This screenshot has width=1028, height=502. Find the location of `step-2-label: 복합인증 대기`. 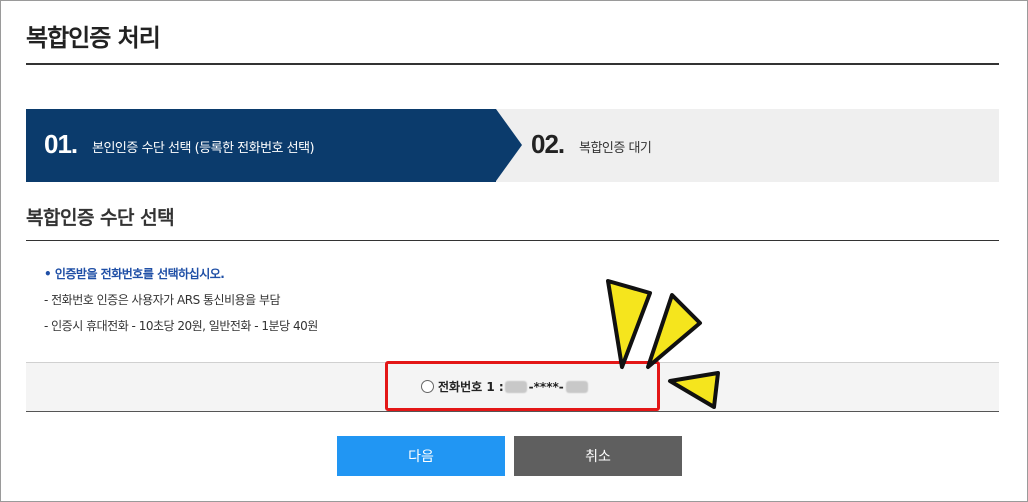

step-2-label: 복합인증 대기 is located at coordinates (615, 148).